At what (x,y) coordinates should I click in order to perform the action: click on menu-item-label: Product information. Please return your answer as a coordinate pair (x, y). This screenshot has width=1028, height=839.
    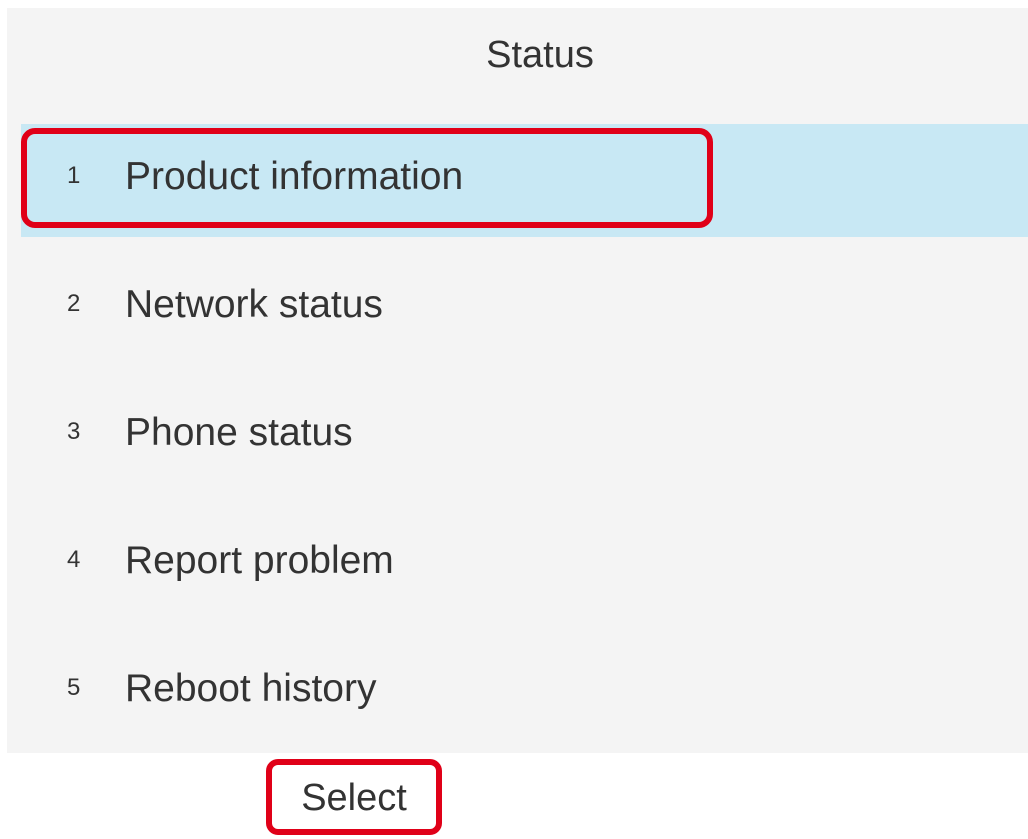
    Looking at the image, I should click on (294, 176).